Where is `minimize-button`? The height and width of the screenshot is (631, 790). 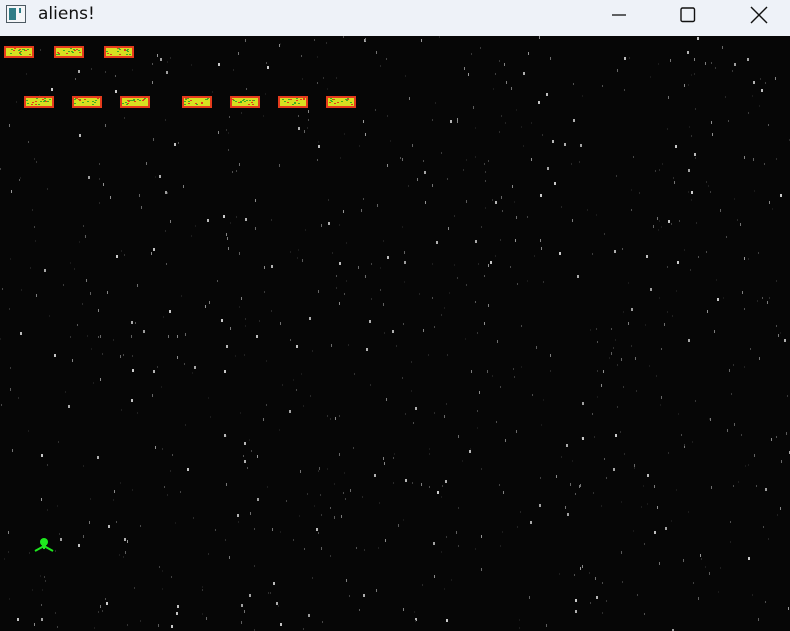
minimize-button is located at coordinates (619, 15).